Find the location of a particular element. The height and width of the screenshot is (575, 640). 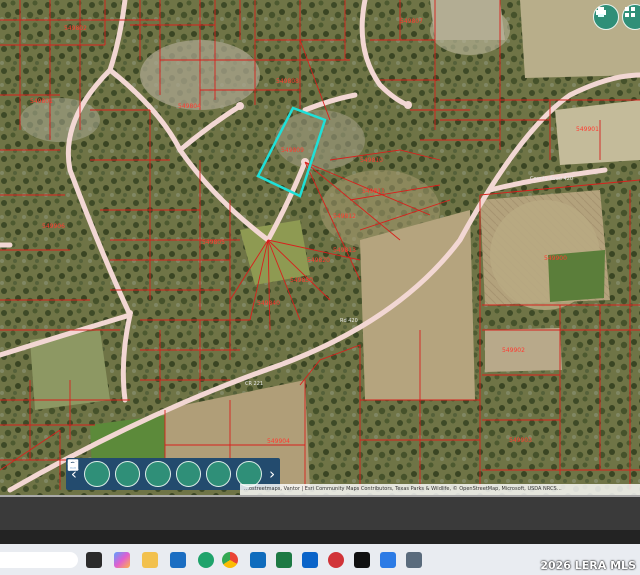

teams-icon is located at coordinates (258, 560).